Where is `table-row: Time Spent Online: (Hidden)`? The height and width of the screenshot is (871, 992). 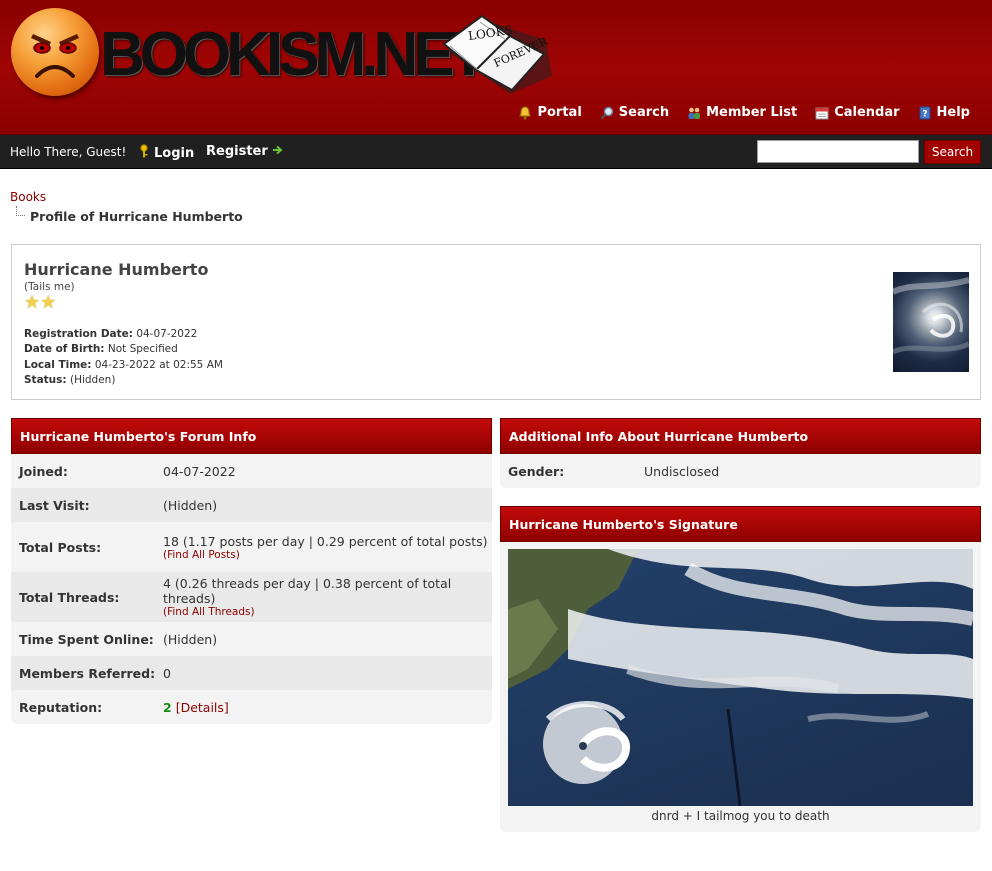
table-row: Time Spent Online: (Hidden) is located at coordinates (251, 639).